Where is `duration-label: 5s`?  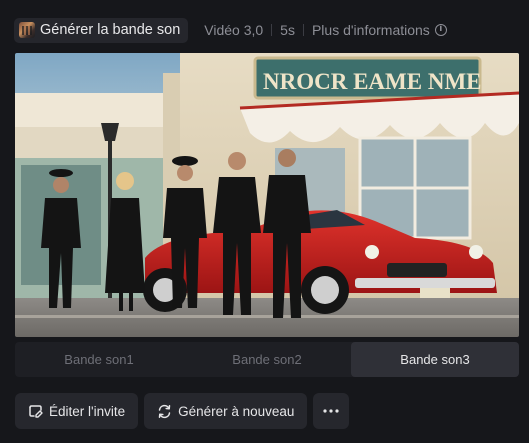
duration-label: 5s is located at coordinates (287, 30).